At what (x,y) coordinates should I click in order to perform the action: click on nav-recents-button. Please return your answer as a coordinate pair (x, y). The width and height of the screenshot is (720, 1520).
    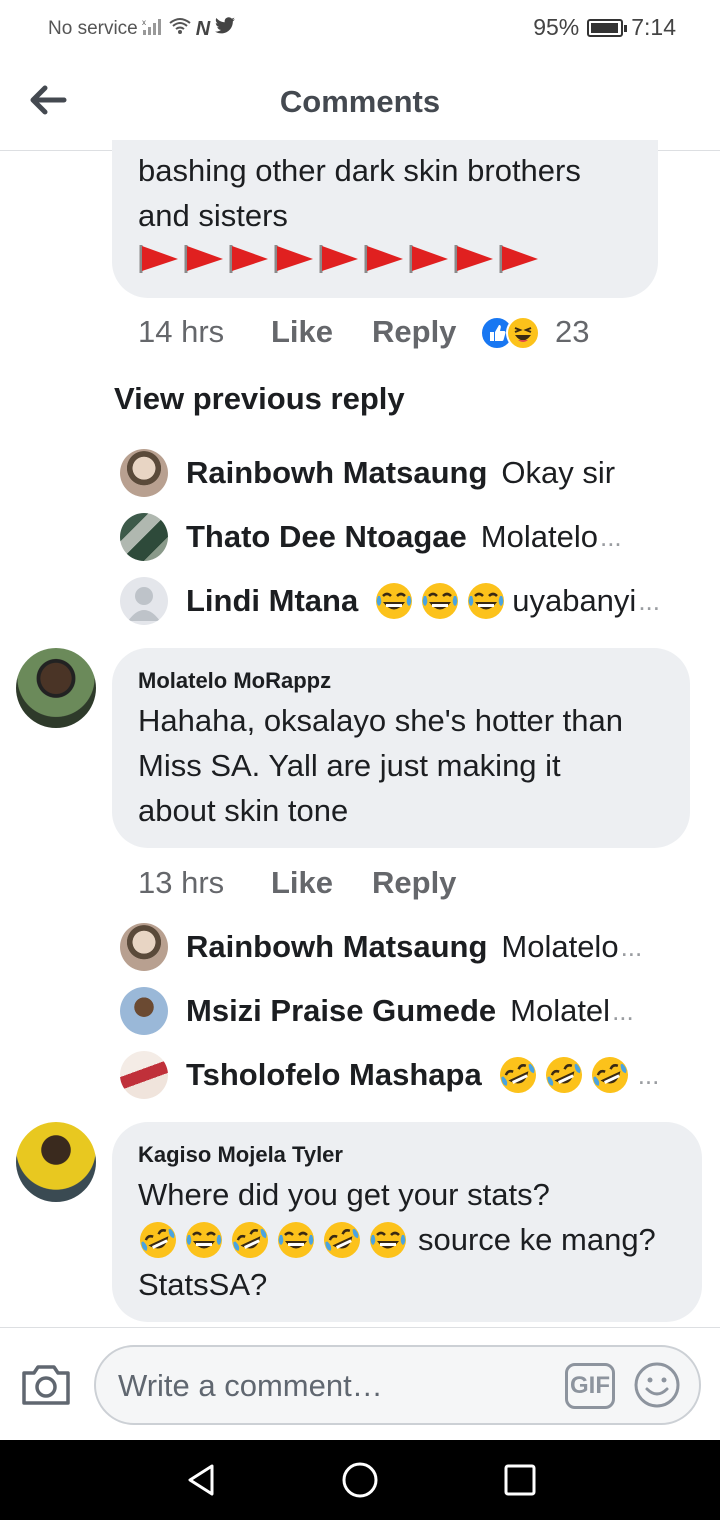
    Looking at the image, I should click on (520, 1480).